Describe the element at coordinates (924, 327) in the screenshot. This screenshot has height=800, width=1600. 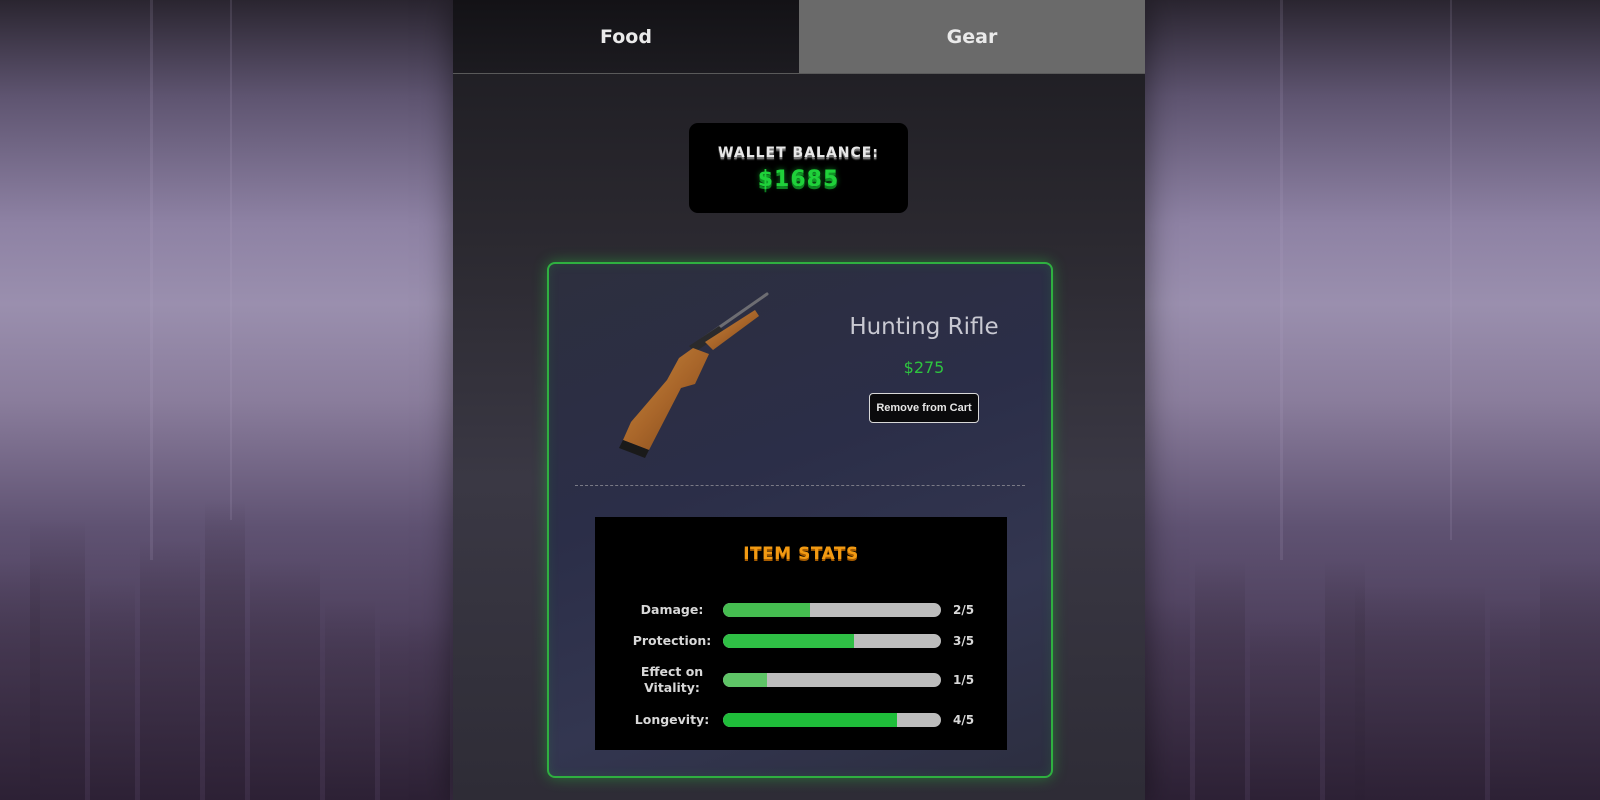
I see `item-name: Hunting Rifle` at that location.